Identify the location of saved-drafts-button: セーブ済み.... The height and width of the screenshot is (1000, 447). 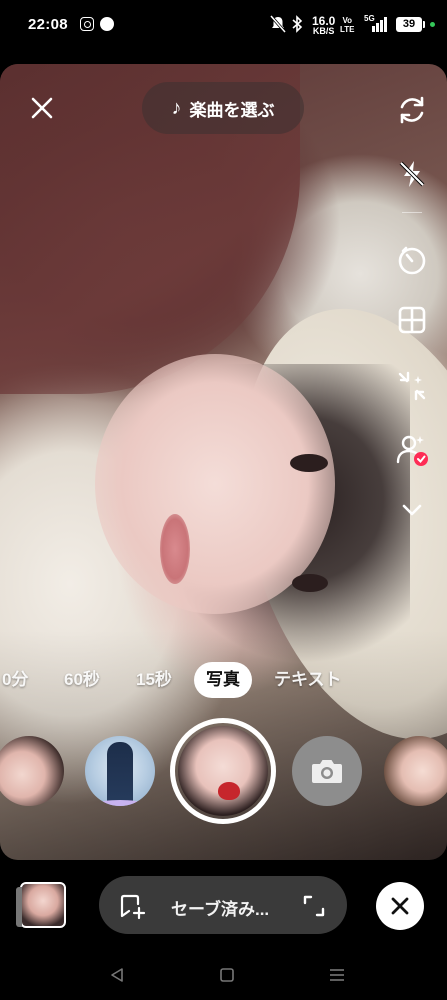
(223, 905).